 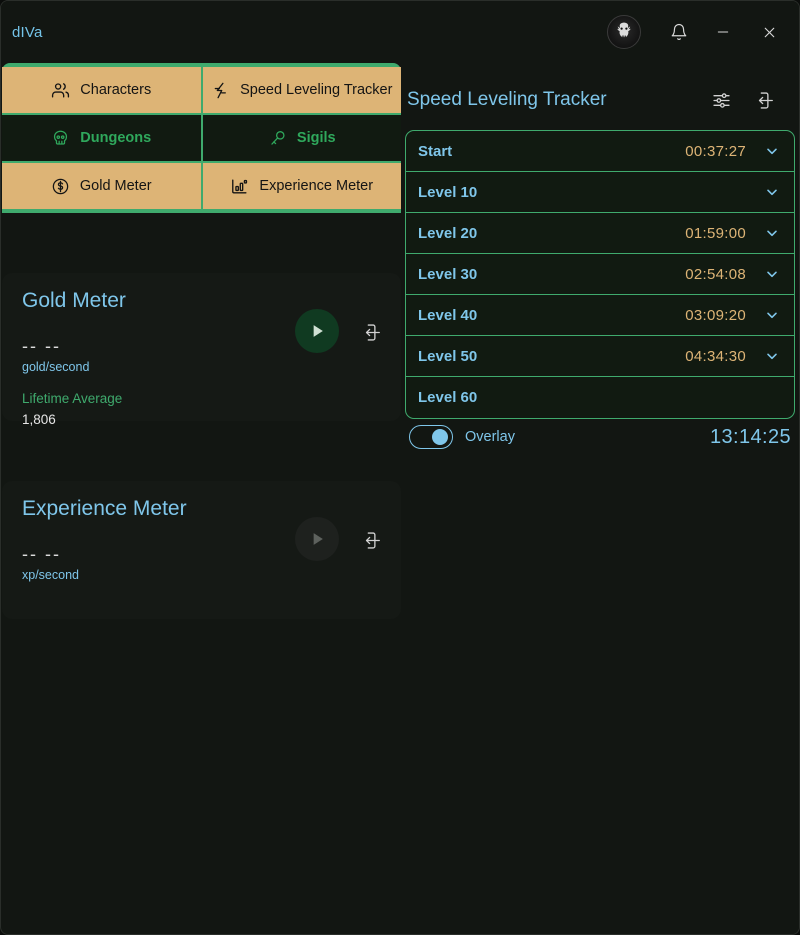 I want to click on gold-meter-play-button, so click(x=317, y=331).